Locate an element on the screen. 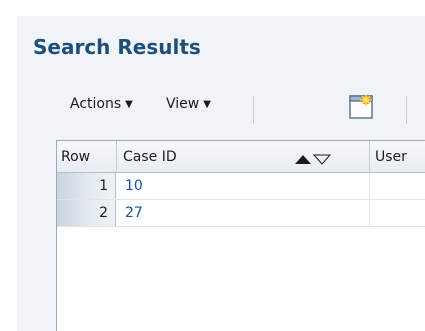 The image size is (425, 331). column-header-row-label: Row is located at coordinates (76, 157).